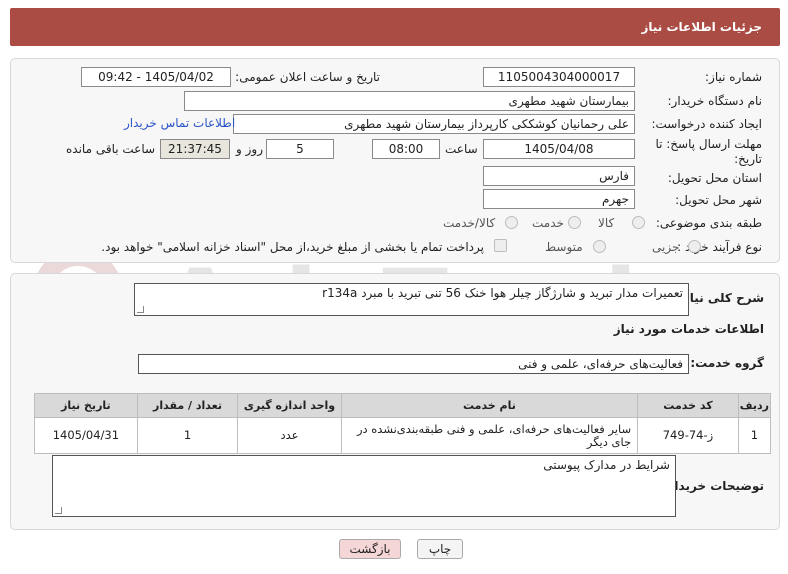 This screenshot has height=574, width=788. Describe the element at coordinates (409, 101) in the screenshot. I see `buyer-org-field: بیمارستان شهید مطهری` at that location.